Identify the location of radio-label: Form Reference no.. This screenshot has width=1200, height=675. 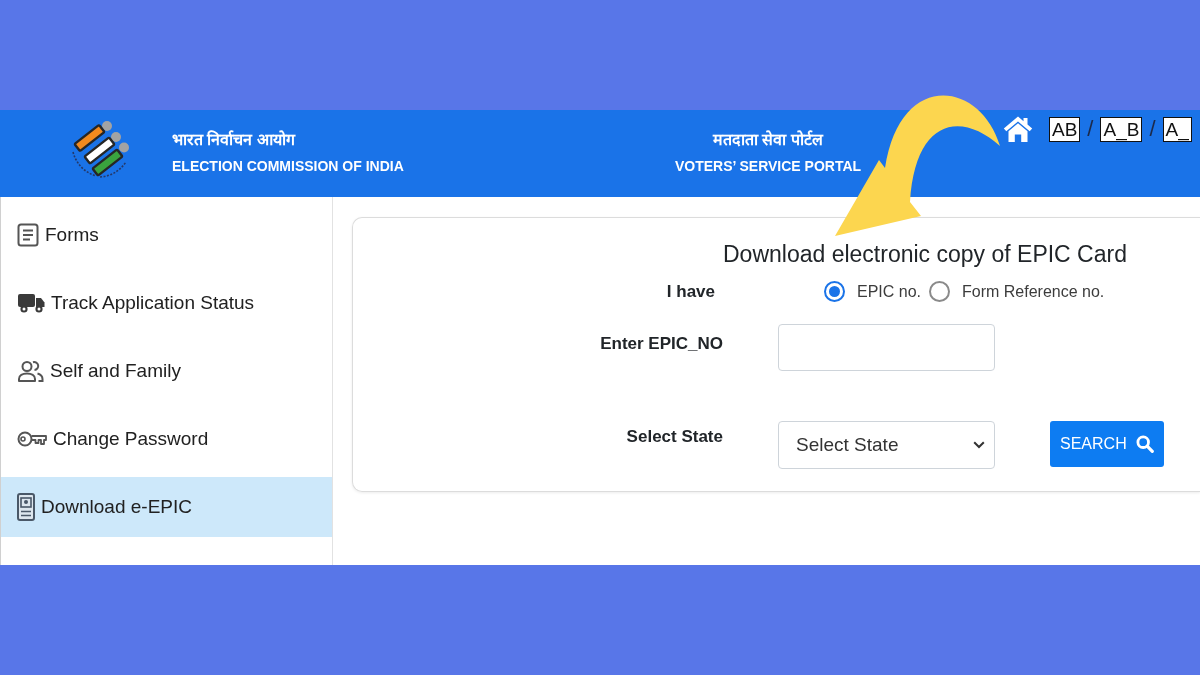
(1033, 291).